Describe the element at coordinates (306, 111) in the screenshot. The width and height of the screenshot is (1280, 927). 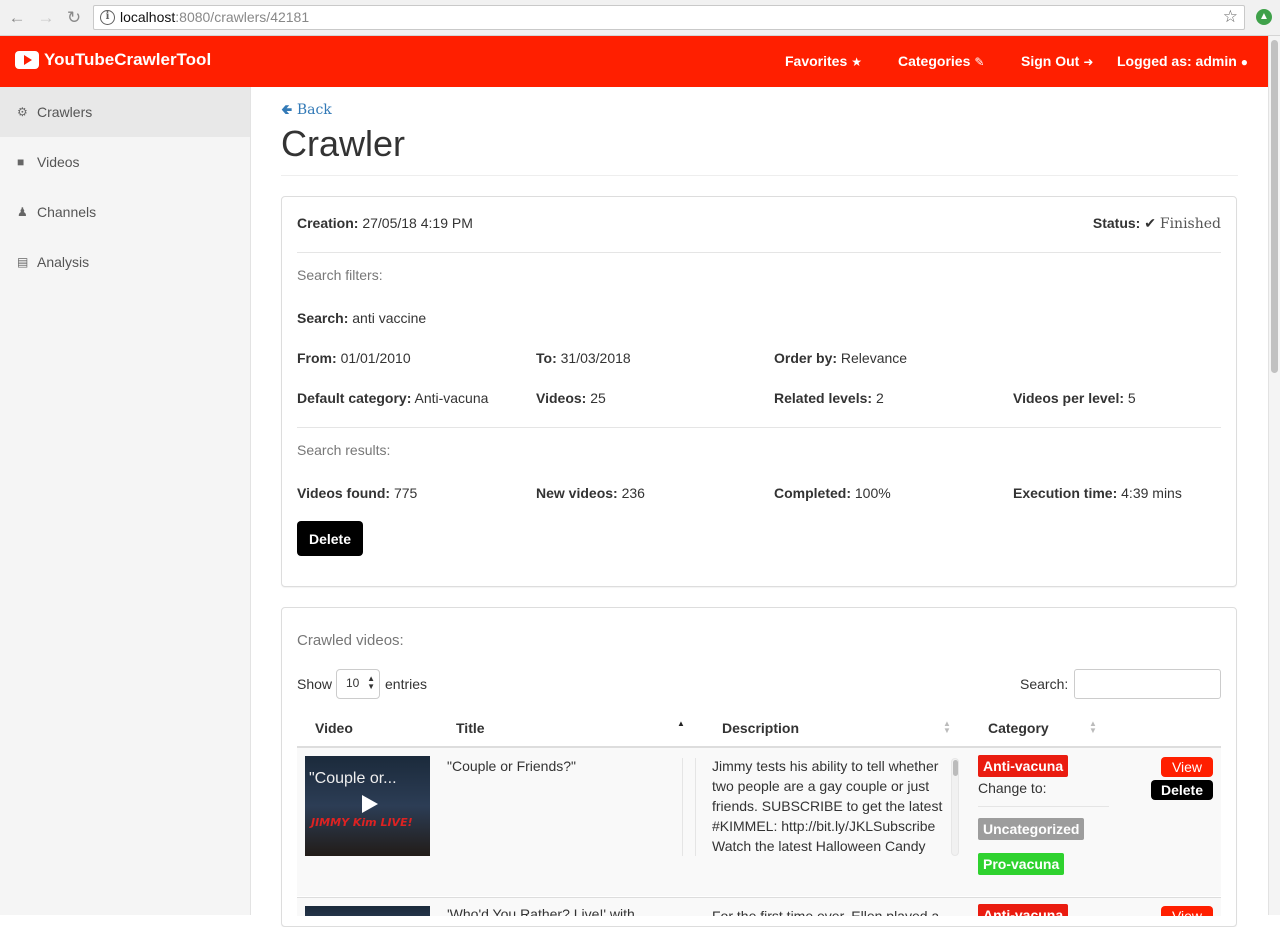
I see `back-link: 🢀 Back` at that location.